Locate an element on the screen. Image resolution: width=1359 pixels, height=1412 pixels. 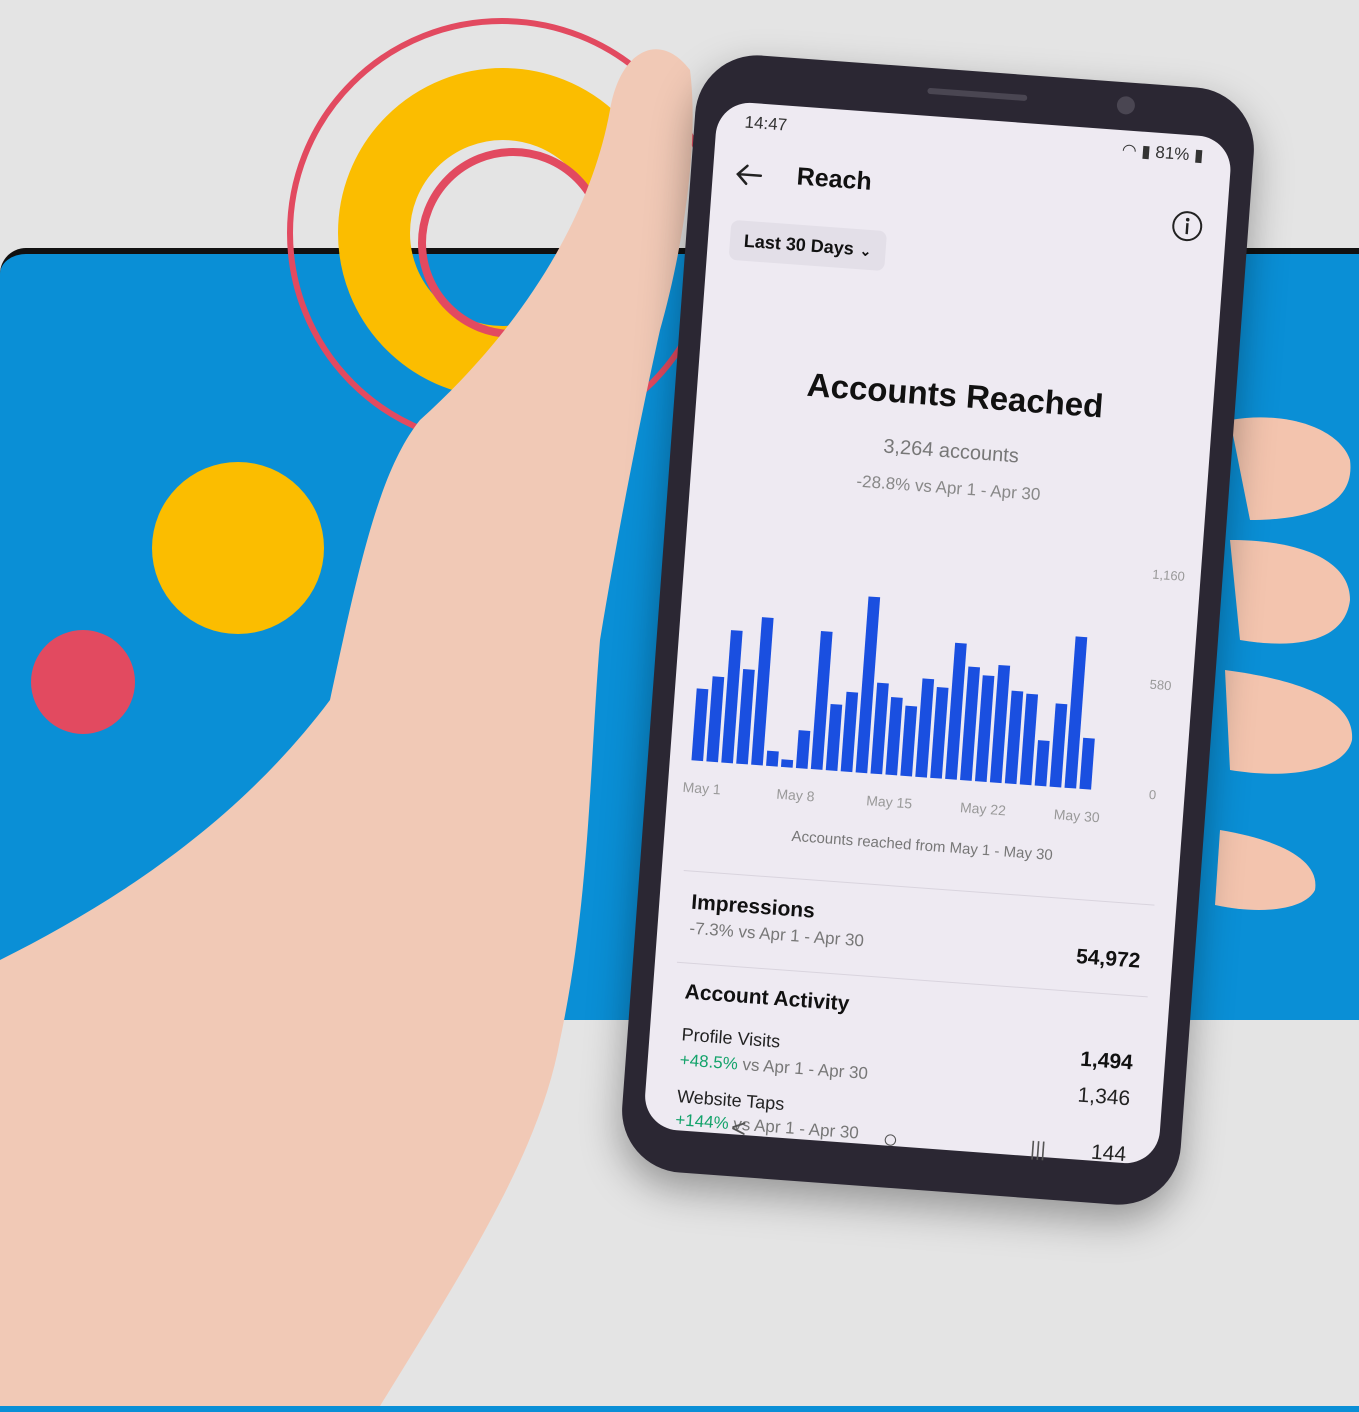
impressions-change: -7.3% vs Apr 1 - Apr 30 is located at coordinates (776, 934).